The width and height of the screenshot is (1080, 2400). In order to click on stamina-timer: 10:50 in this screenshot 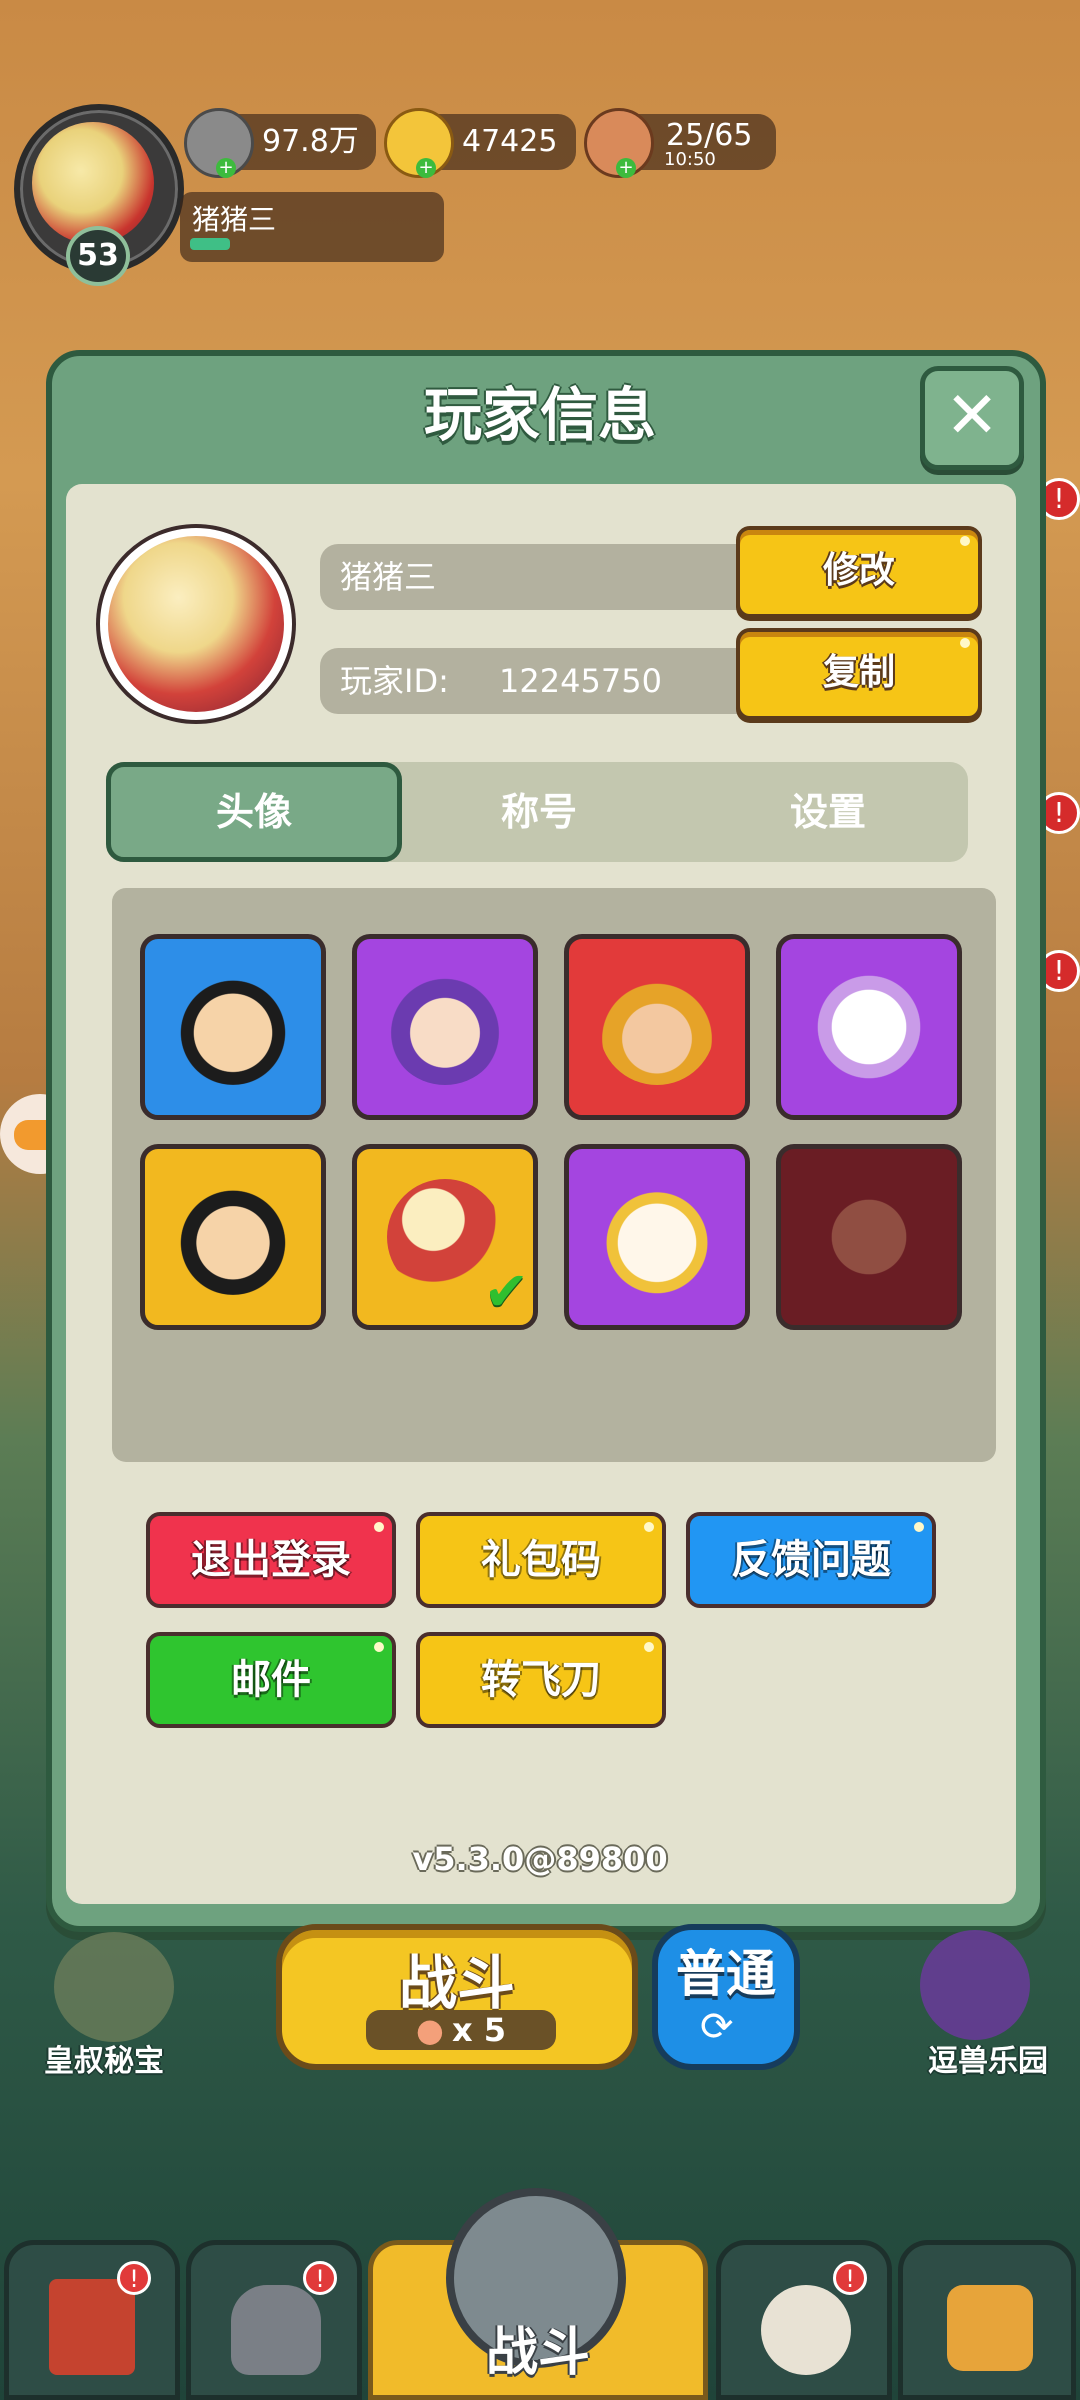, I will do `click(690, 159)`.